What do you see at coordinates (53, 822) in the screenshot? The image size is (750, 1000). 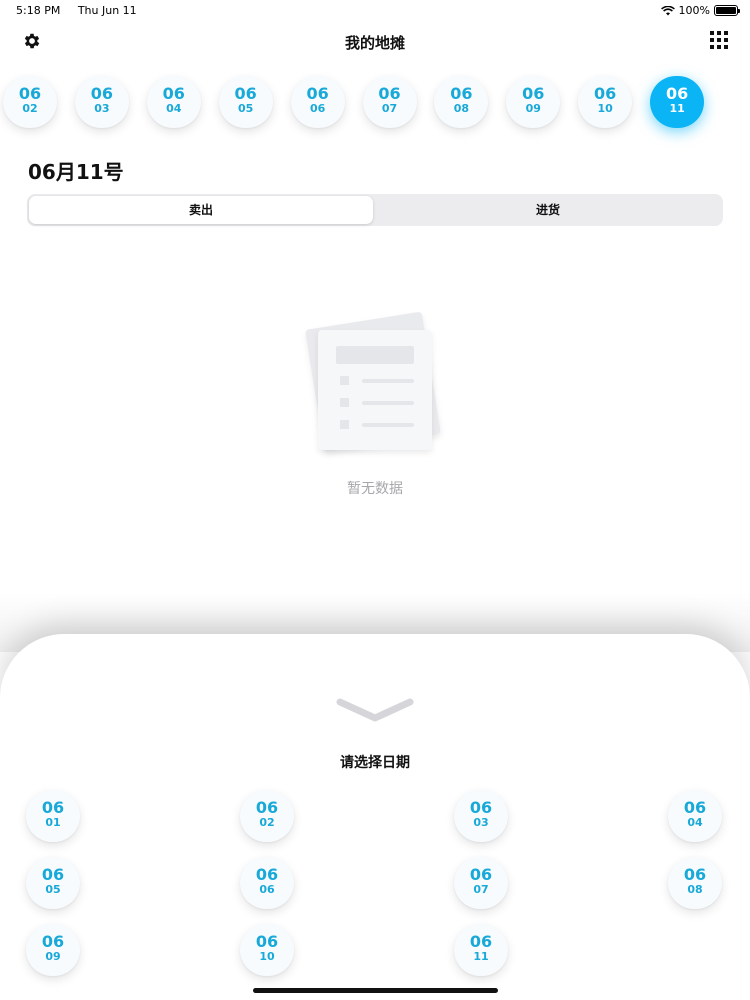 I see `chip-day: 01` at bounding box center [53, 822].